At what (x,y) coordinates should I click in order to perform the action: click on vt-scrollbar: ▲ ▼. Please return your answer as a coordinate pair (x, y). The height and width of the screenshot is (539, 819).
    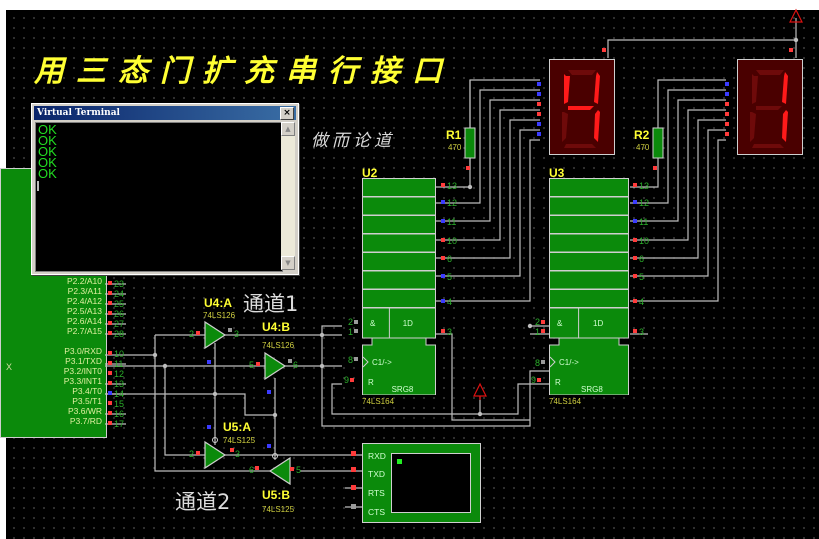
    Looking at the image, I should click on (288, 196).